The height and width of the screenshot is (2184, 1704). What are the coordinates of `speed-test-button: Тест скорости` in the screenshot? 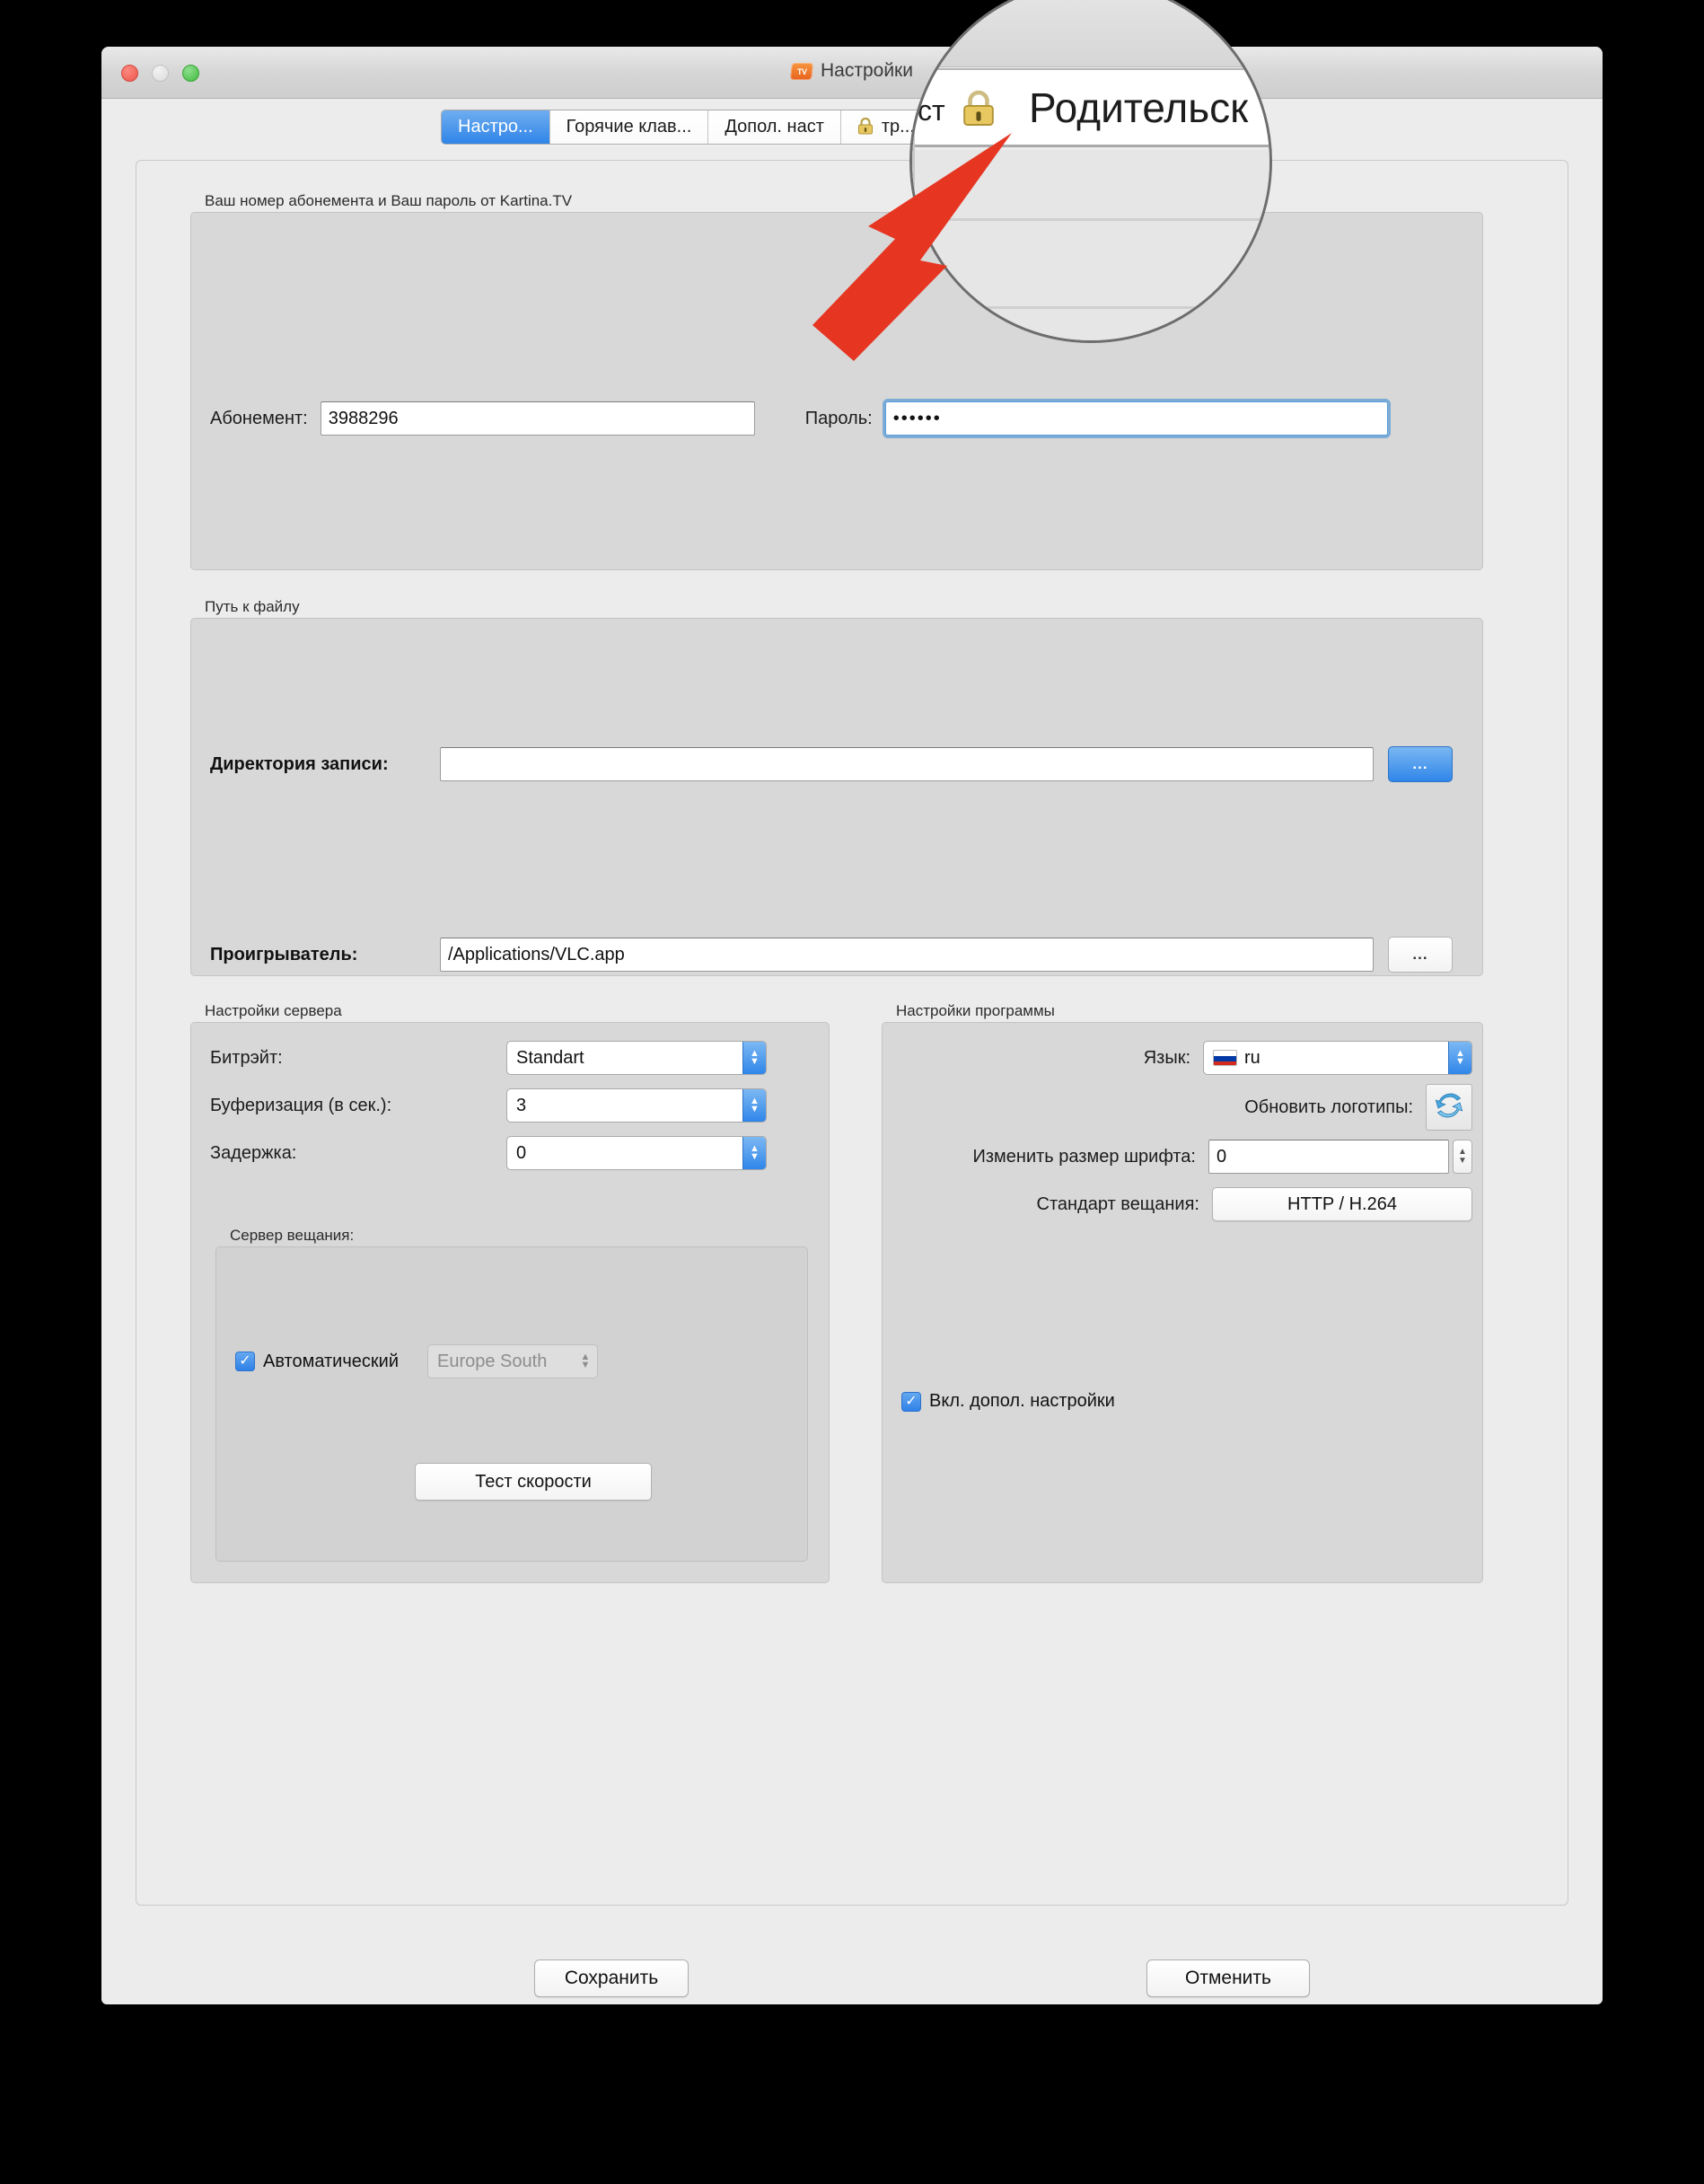 It's located at (533, 1482).